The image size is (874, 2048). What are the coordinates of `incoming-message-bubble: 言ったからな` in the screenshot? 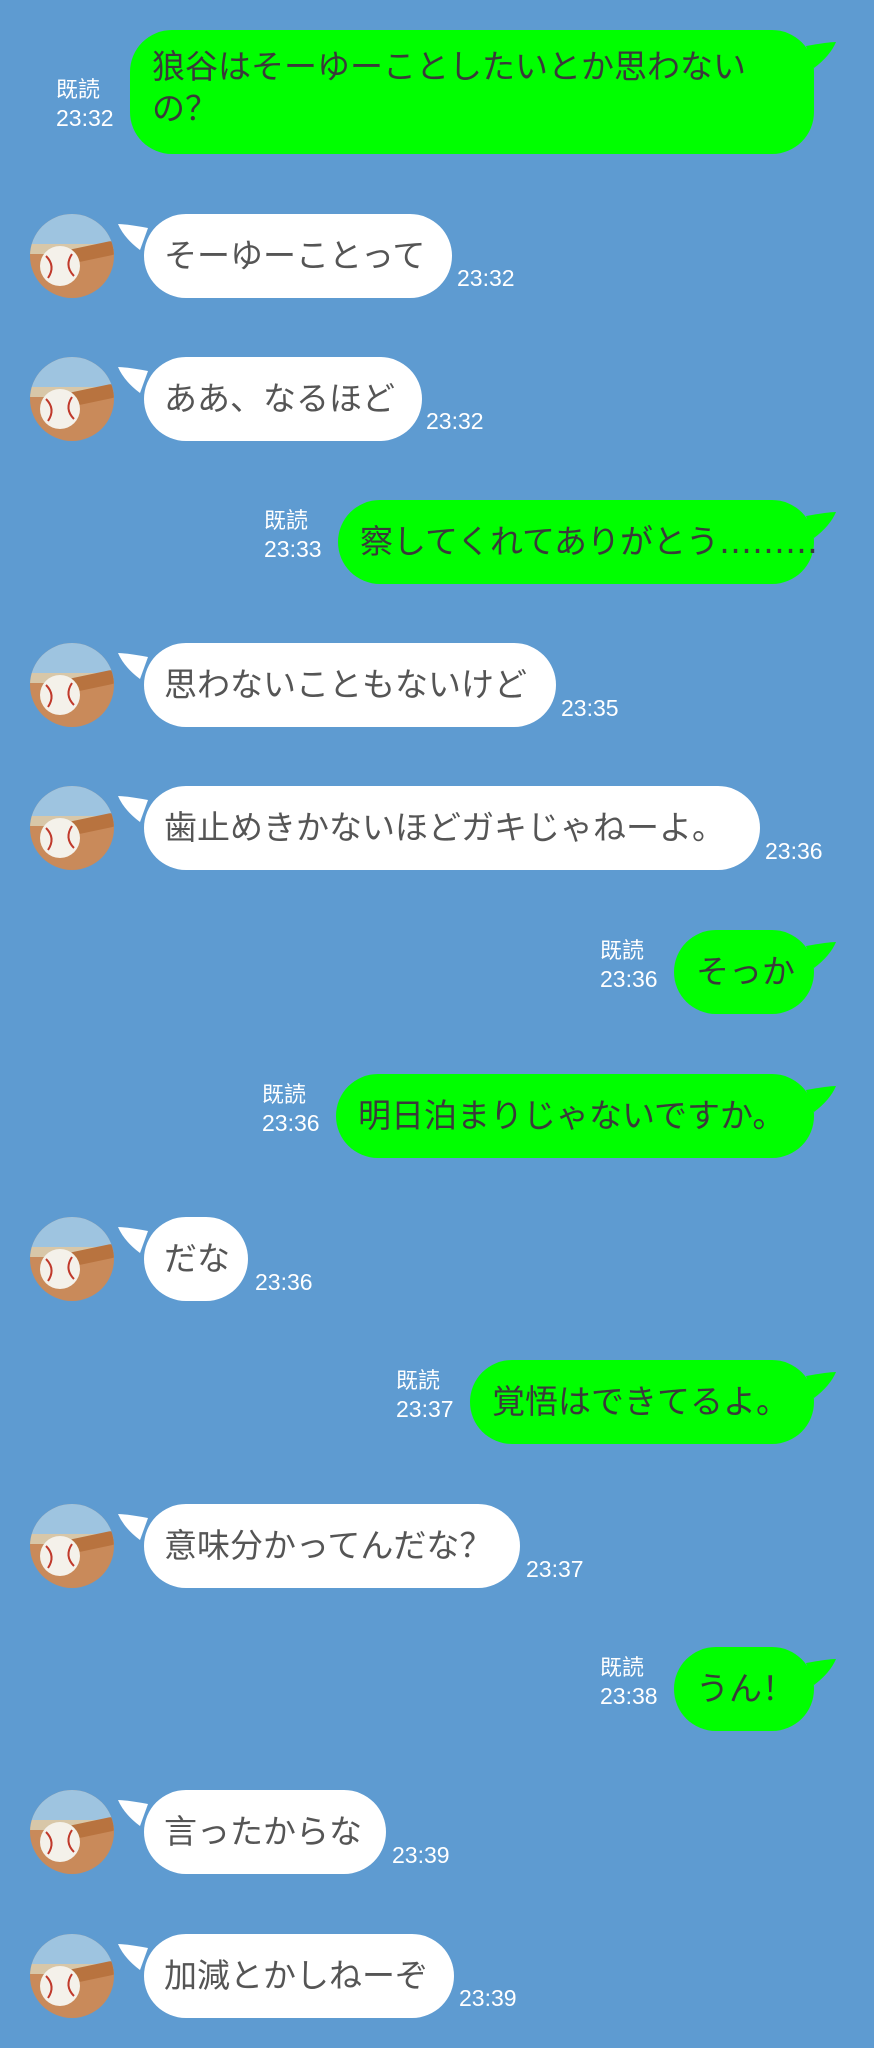 It's located at (265, 1832).